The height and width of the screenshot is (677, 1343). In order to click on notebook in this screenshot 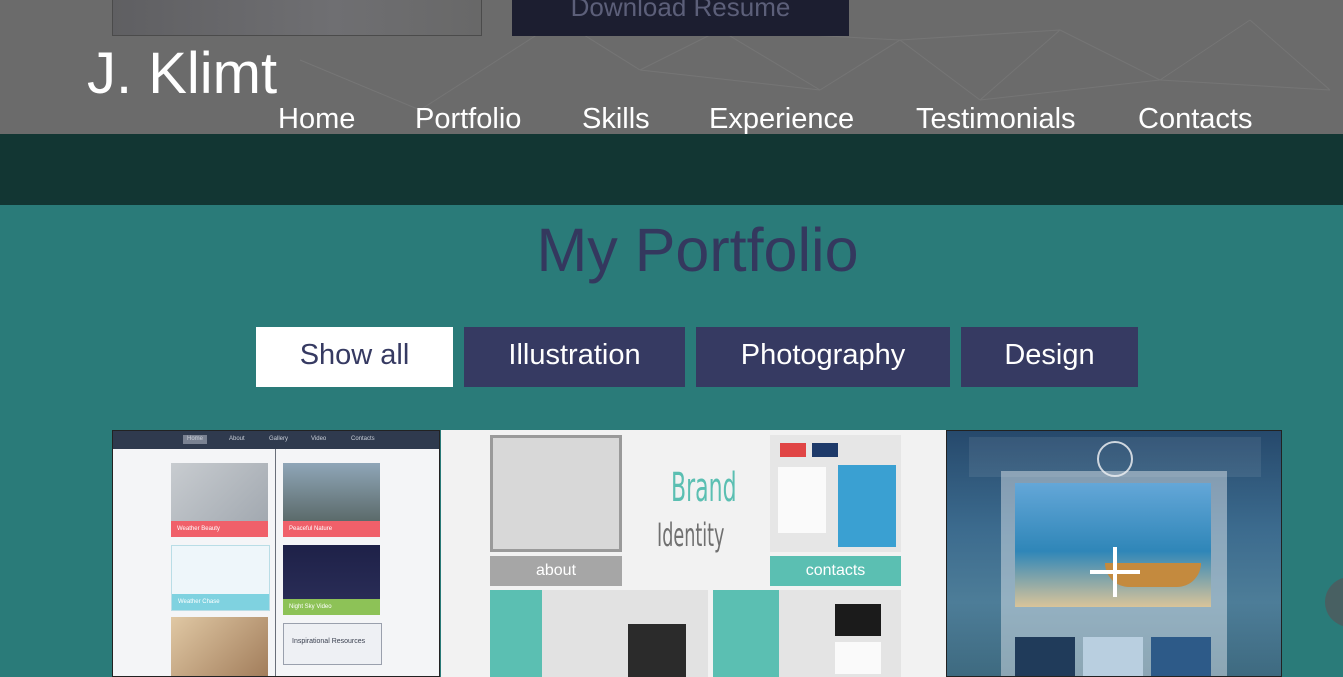, I will do `click(657, 650)`.